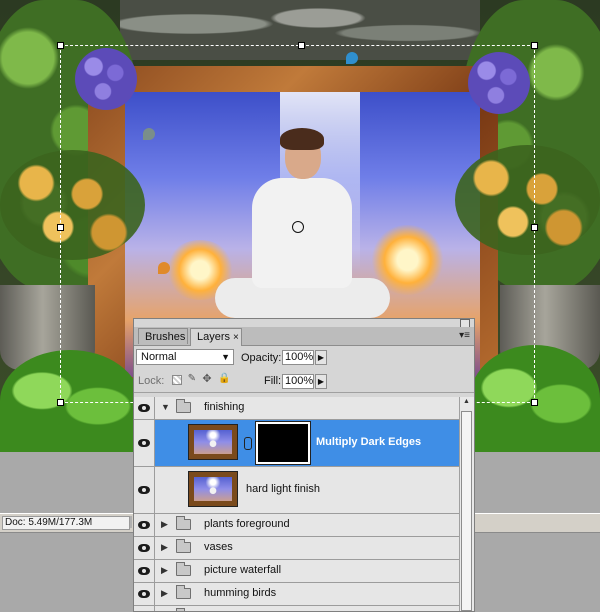 This screenshot has width=600, height=612. What do you see at coordinates (297, 608) in the screenshot?
I see `layer-row-partial: ▶` at bounding box center [297, 608].